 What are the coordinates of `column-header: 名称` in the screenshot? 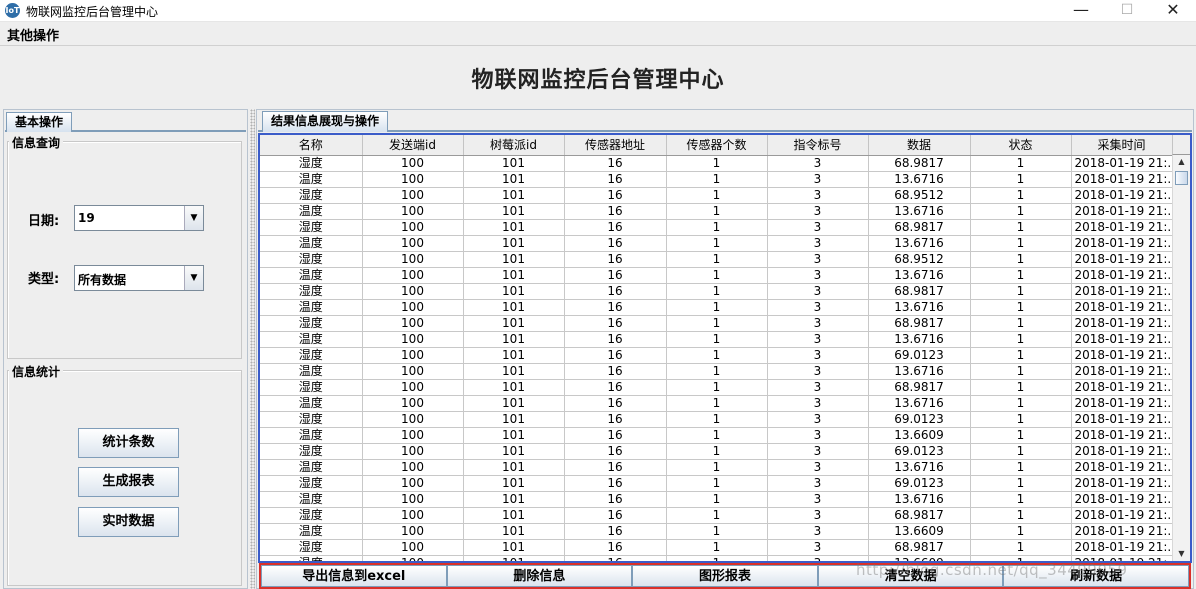 It's located at (311, 145).